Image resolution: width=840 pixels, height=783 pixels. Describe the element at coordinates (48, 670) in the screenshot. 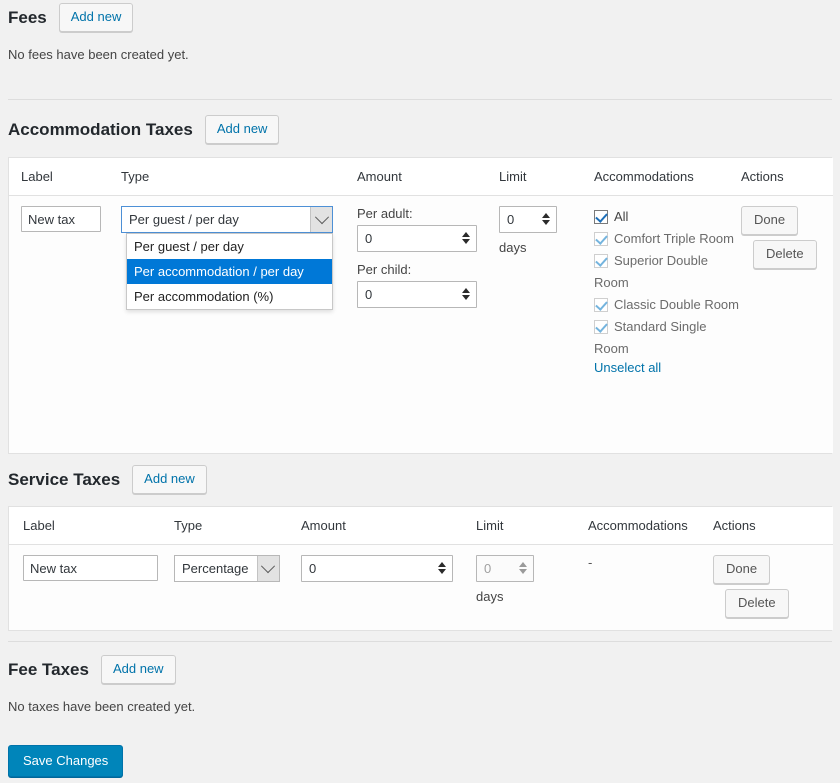

I see `fee-taxes-title: Fee Taxes` at that location.